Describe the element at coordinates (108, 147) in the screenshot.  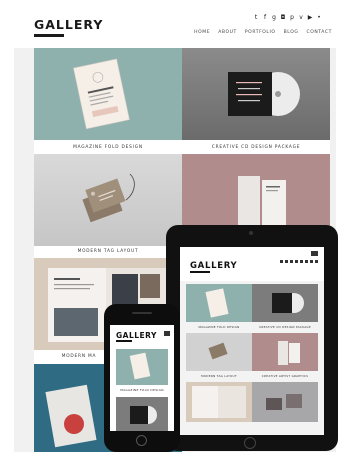
I see `portfolio-caption: MAGAZINE FOLD DESIGN` at that location.